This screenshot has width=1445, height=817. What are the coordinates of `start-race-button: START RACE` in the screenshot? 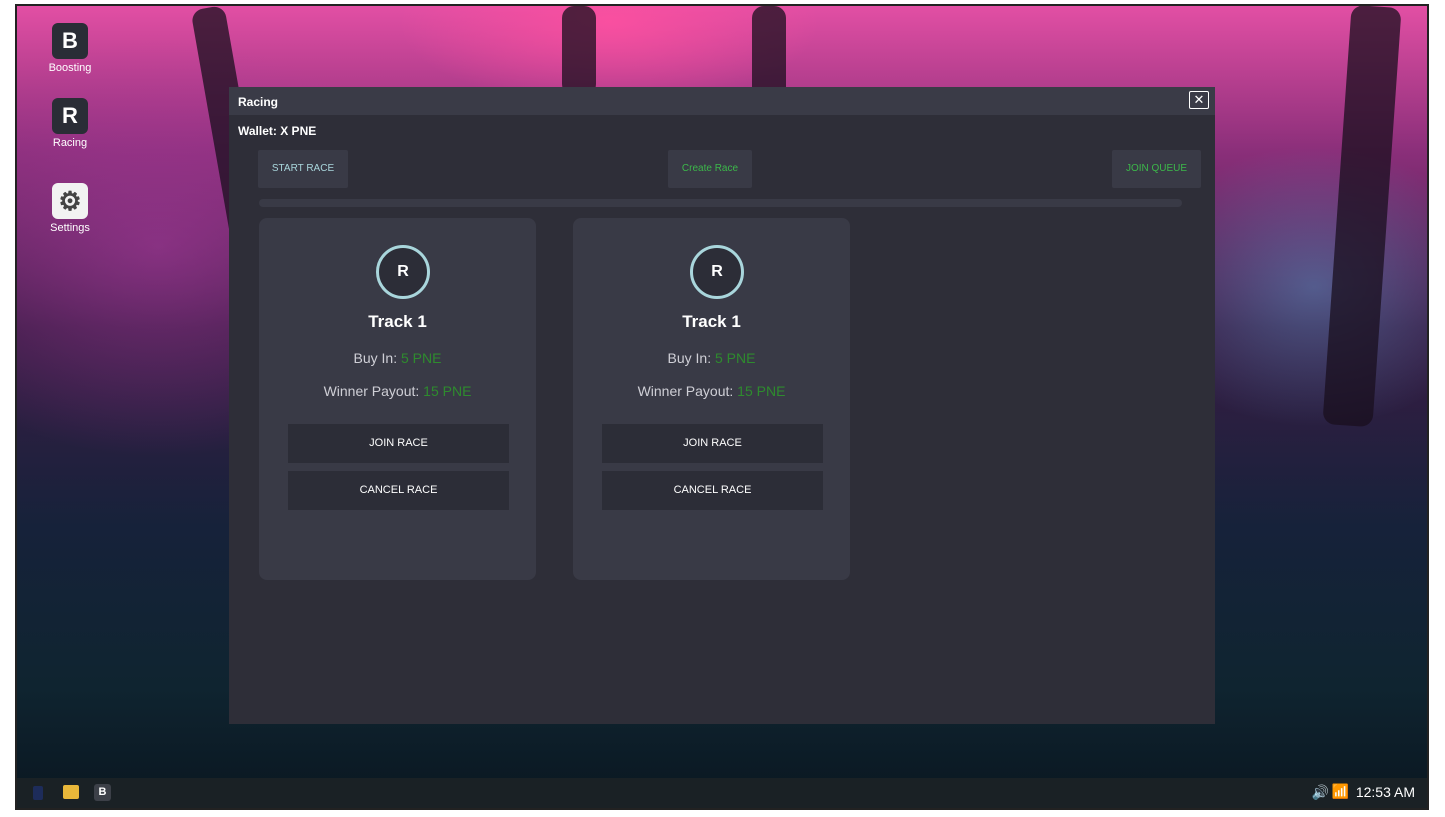 It's located at (303, 169).